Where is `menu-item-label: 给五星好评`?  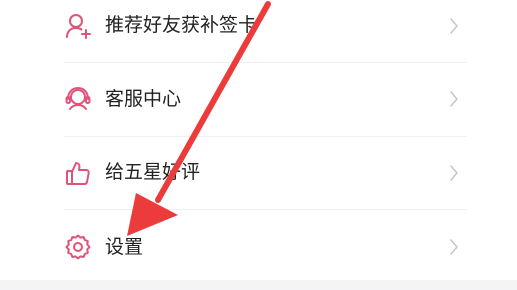 menu-item-label: 给五星好评 is located at coordinates (153, 172).